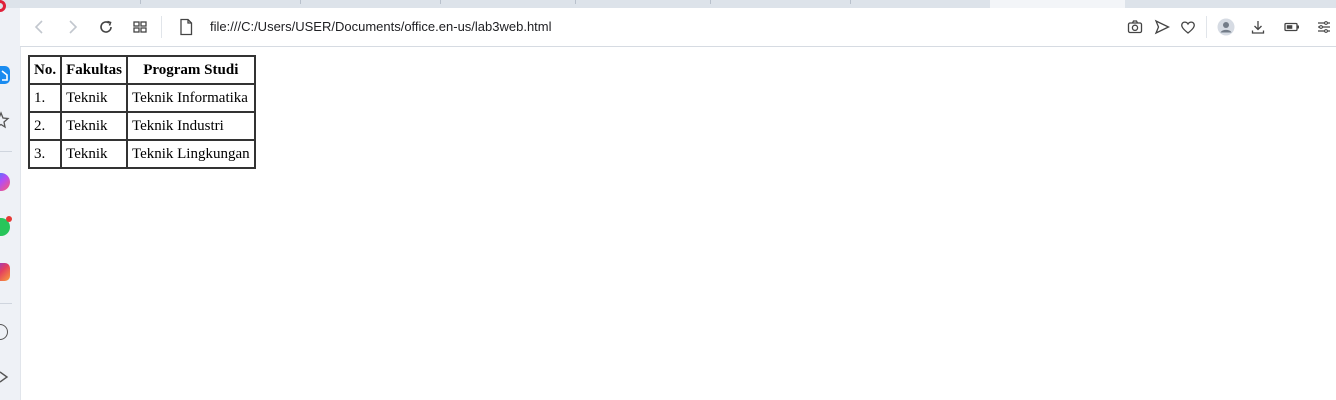 This screenshot has width=1336, height=400. What do you see at coordinates (10, 200) in the screenshot?
I see `sidebar` at bounding box center [10, 200].